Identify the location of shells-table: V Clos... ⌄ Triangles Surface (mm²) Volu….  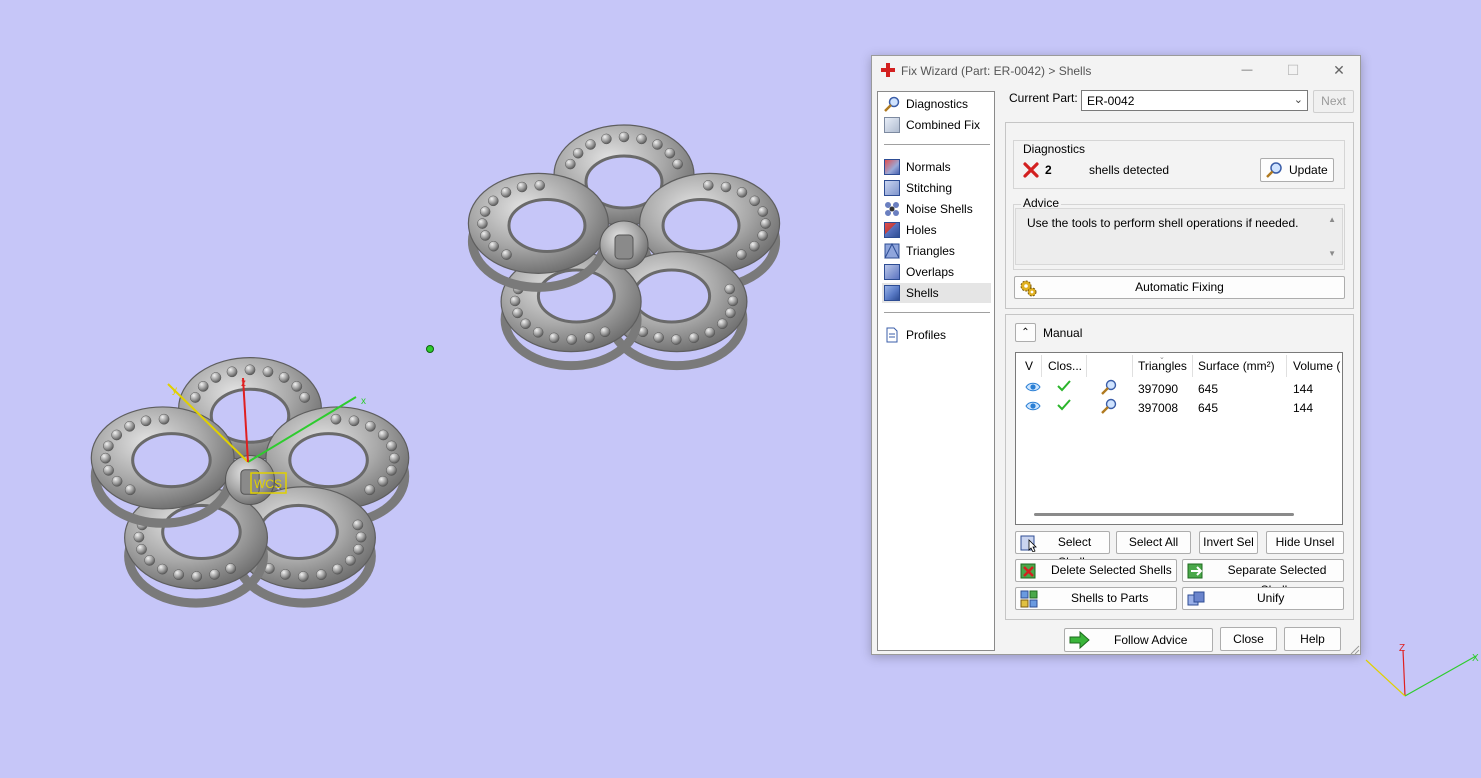
(1179, 438).